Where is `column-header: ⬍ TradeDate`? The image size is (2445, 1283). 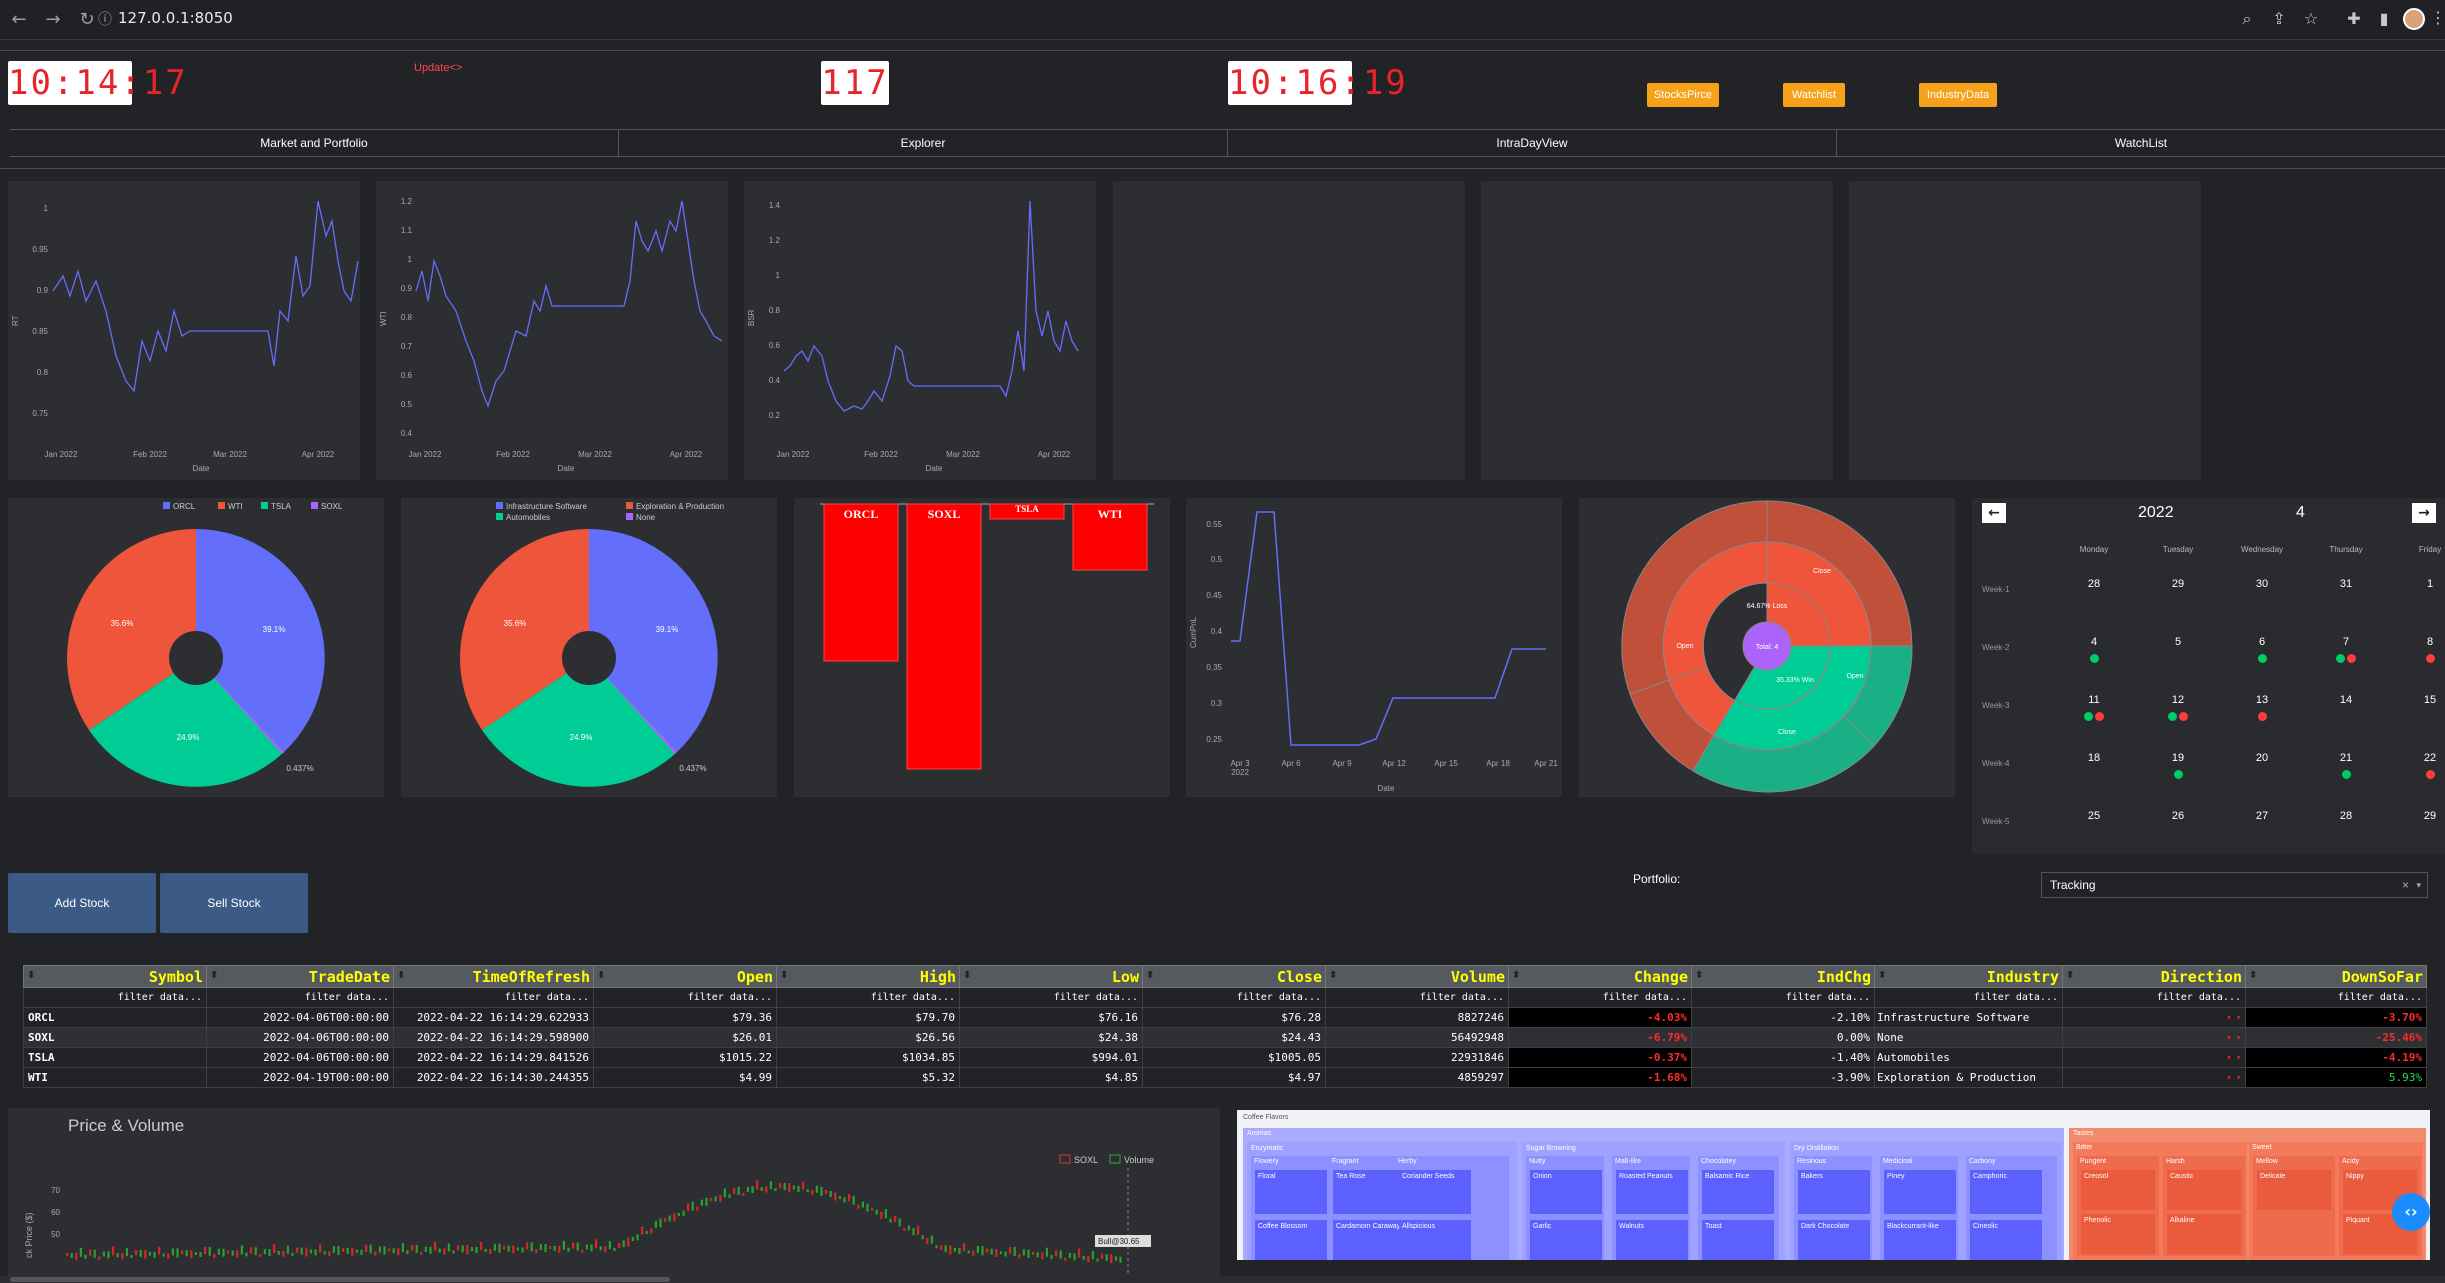
column-header: ⬍ TradeDate is located at coordinates (300, 976).